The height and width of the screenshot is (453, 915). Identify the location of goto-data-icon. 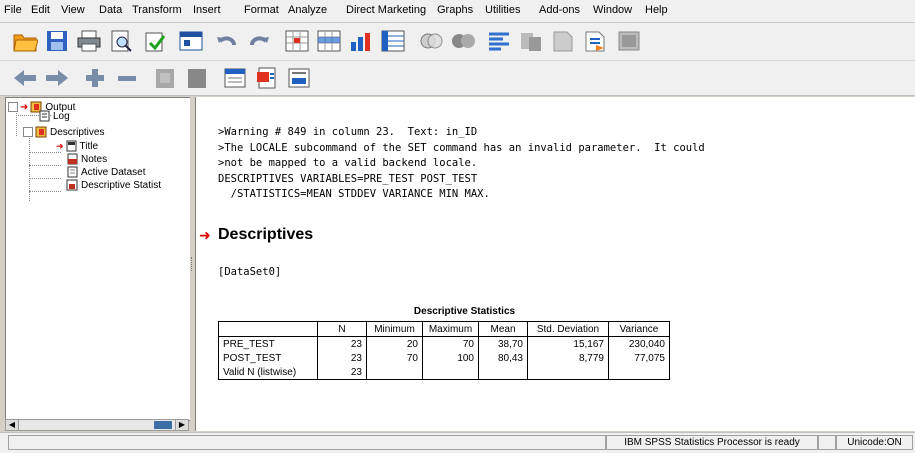
(297, 41).